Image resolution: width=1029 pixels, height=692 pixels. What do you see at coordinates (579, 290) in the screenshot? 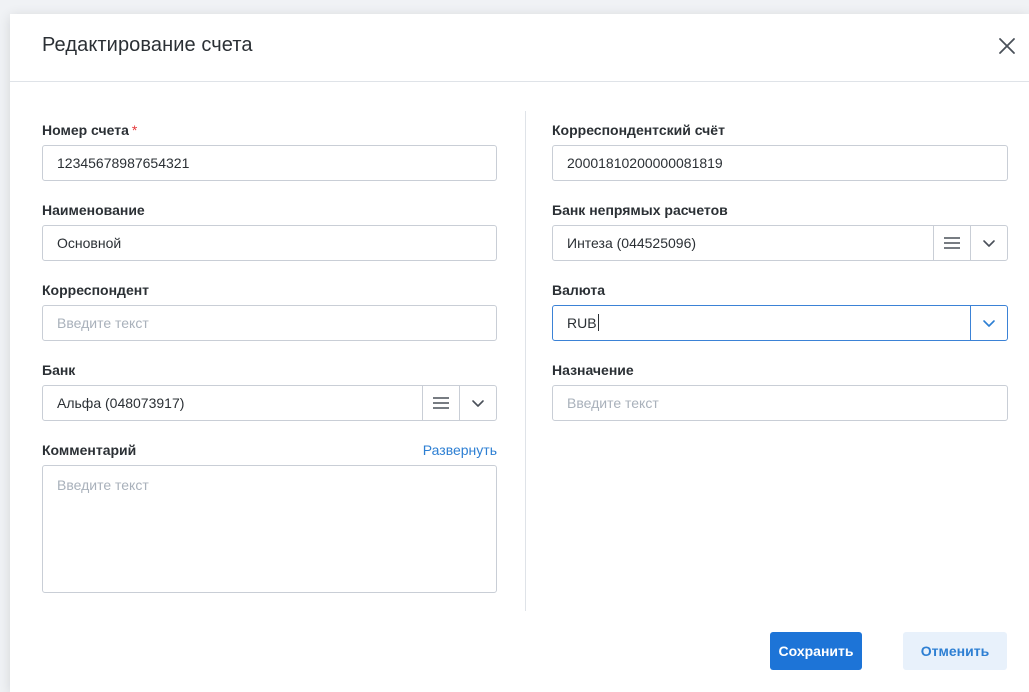
I see `currency-label: Валюта` at bounding box center [579, 290].